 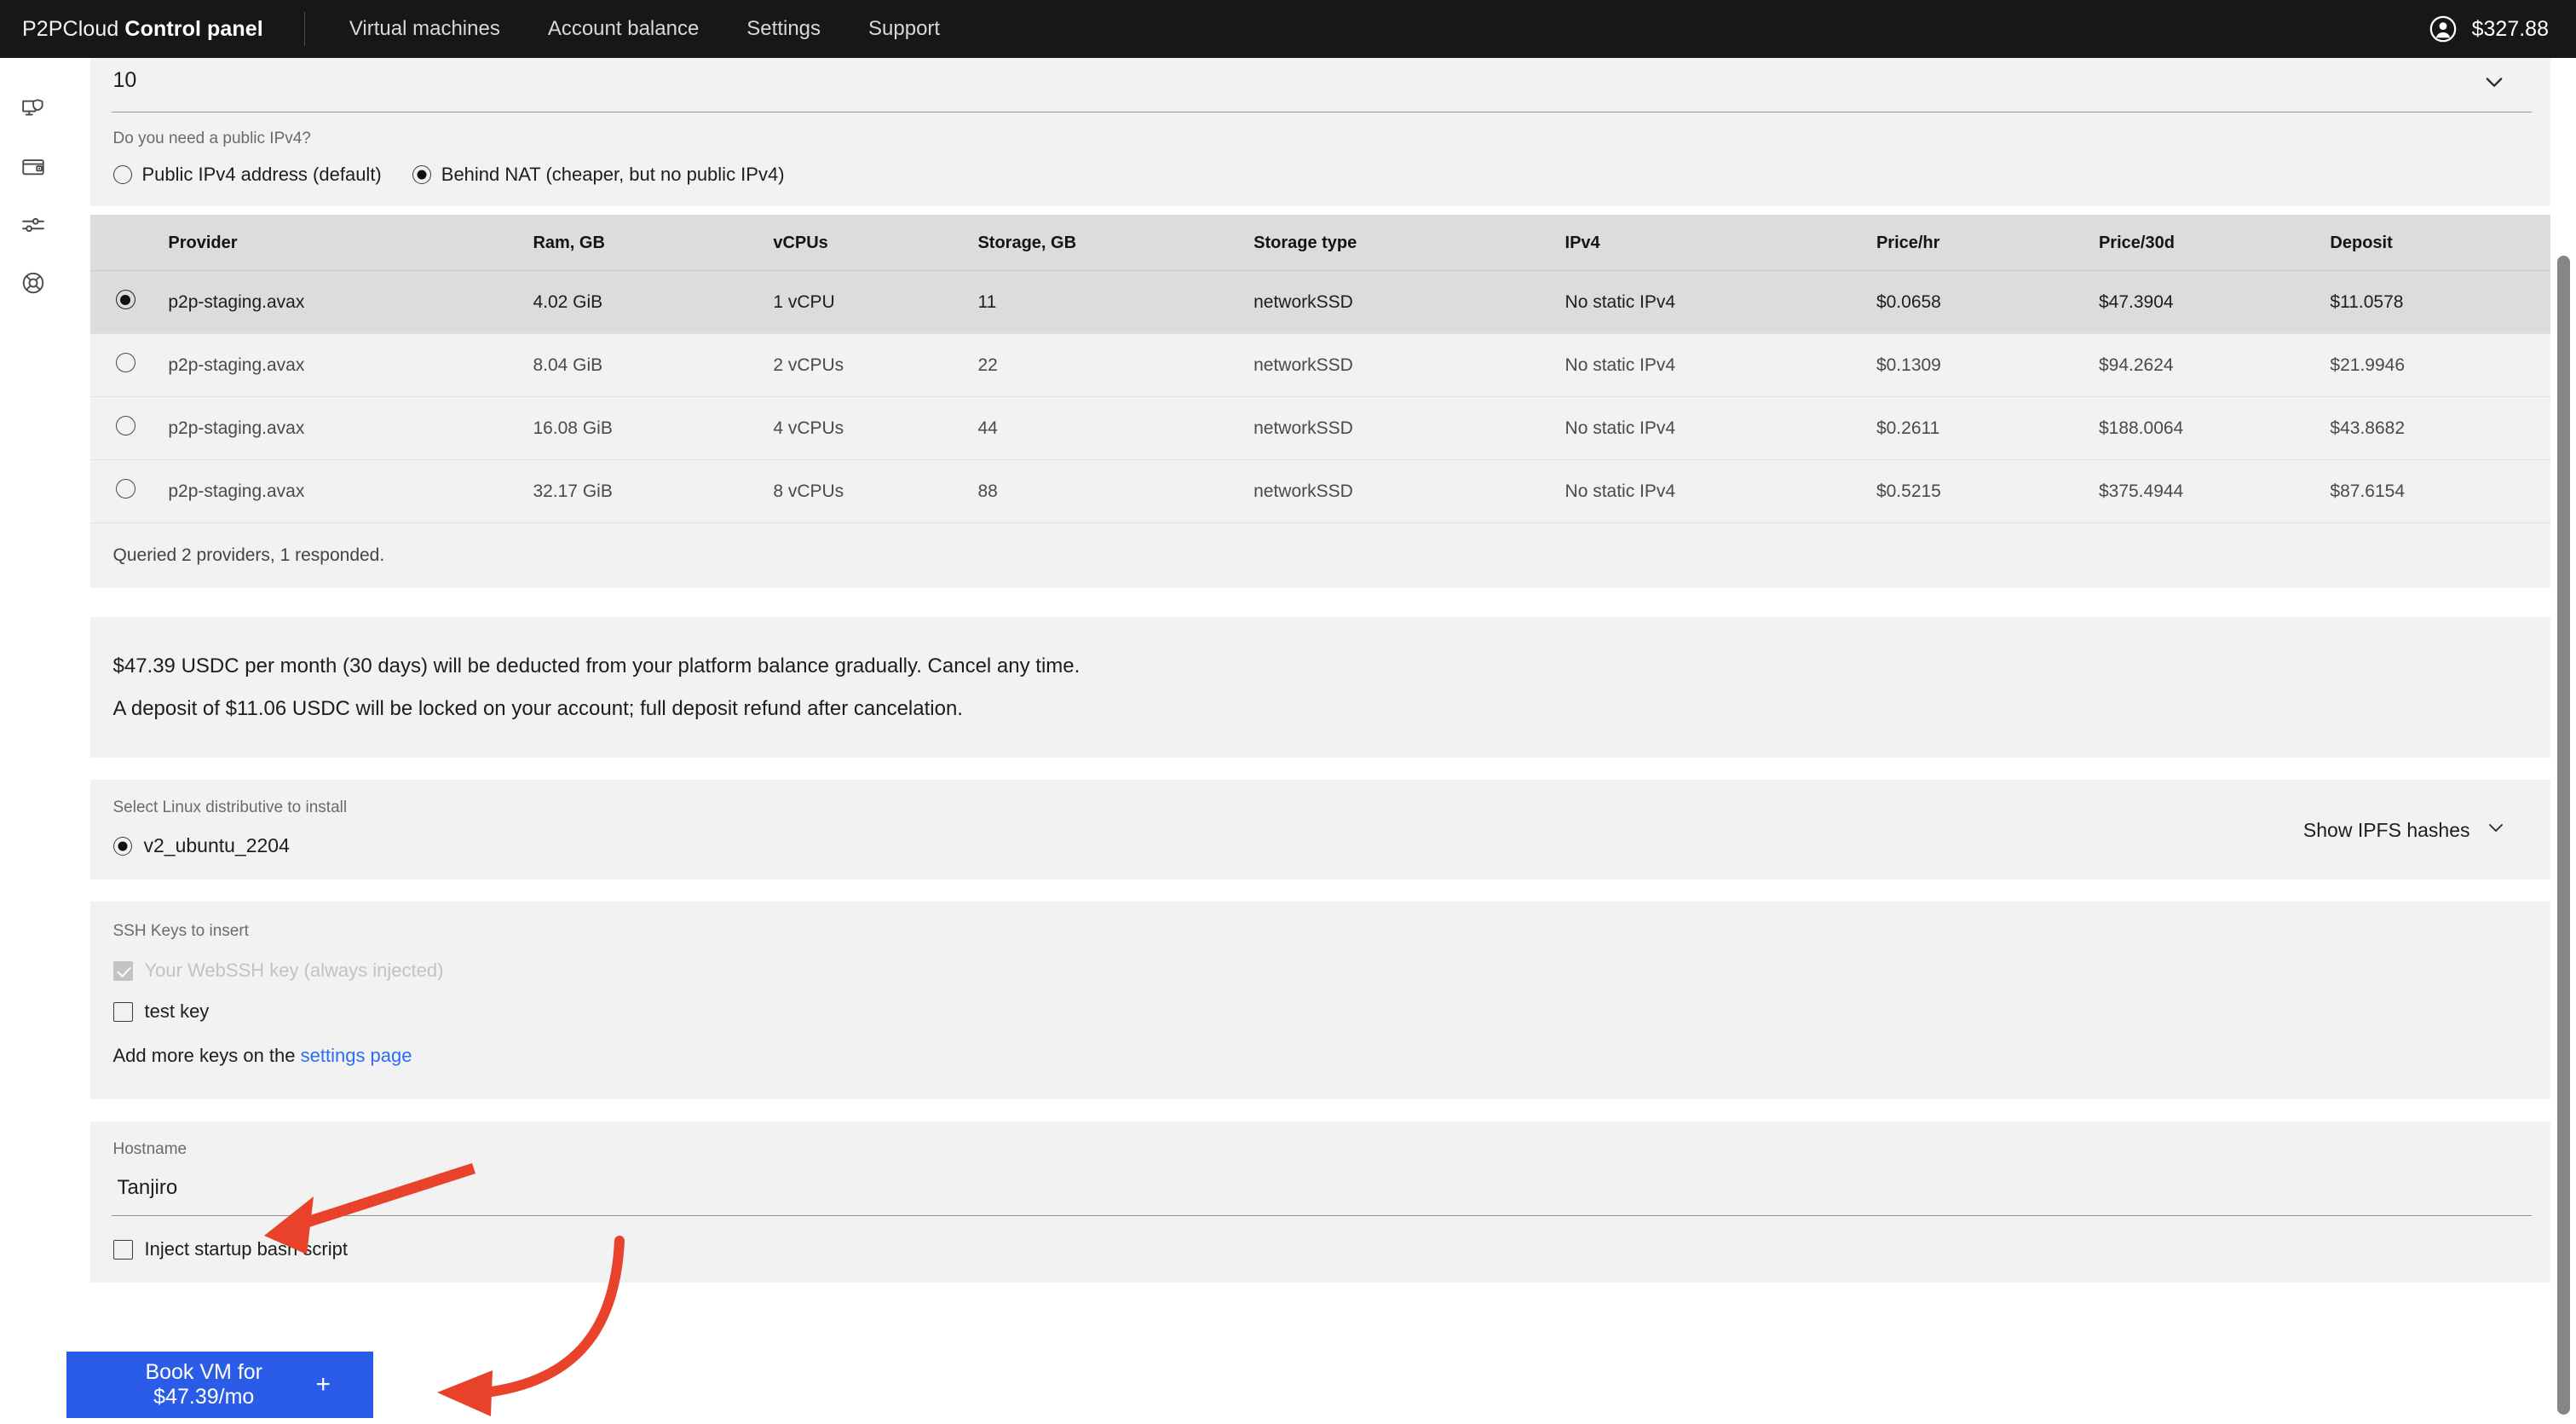 What do you see at coordinates (211, 138) in the screenshot?
I see `ipv4-question-label: Do you need a public IPv4?` at bounding box center [211, 138].